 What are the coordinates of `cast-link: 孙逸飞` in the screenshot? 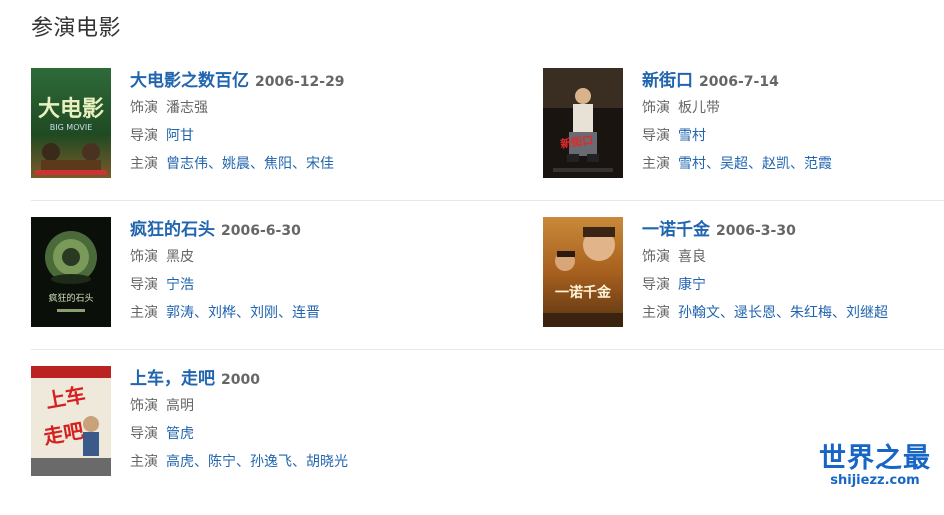 It's located at (271, 462).